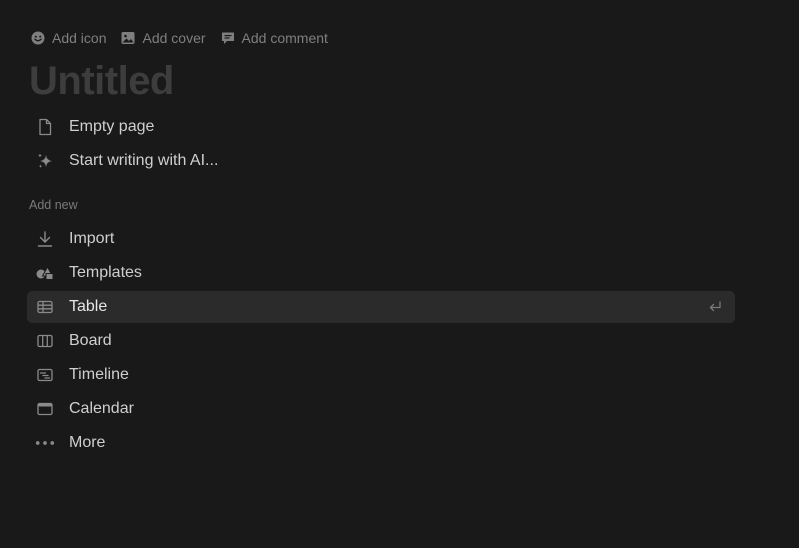 The height and width of the screenshot is (548, 799). Describe the element at coordinates (90, 340) in the screenshot. I see `board-label: Board` at that location.